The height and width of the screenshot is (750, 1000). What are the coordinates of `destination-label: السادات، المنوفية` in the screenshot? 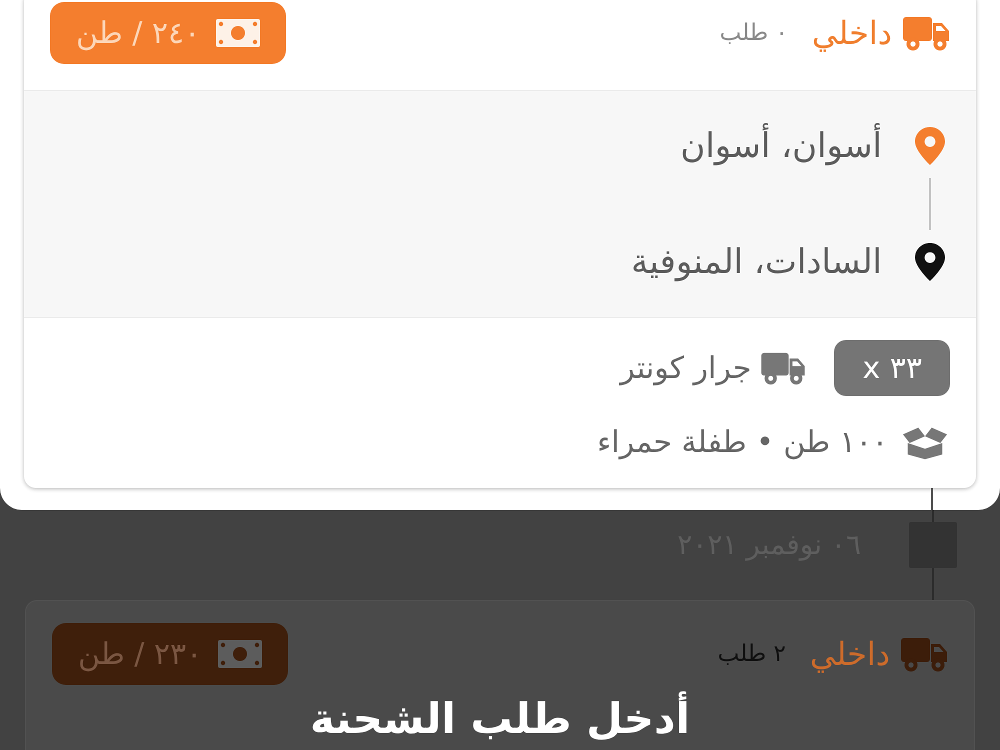 It's located at (756, 262).